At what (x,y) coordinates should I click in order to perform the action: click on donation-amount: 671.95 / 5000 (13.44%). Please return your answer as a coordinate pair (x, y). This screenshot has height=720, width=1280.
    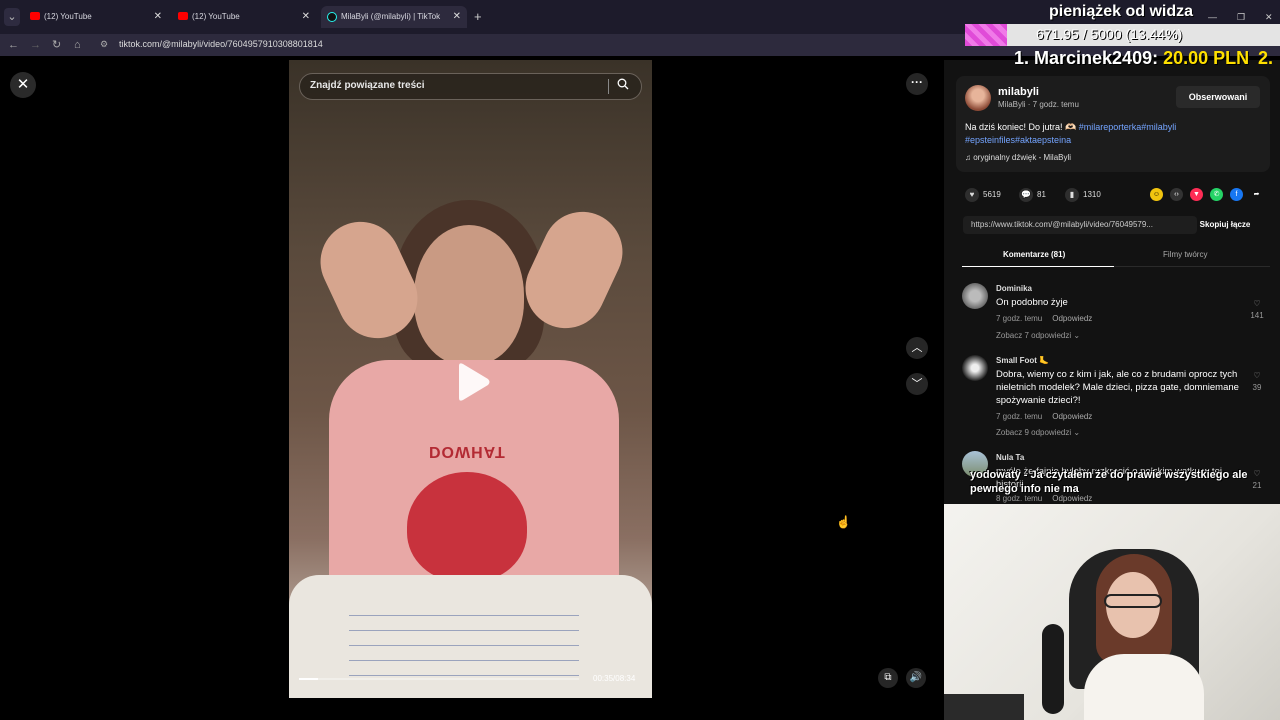
    Looking at the image, I should click on (1109, 34).